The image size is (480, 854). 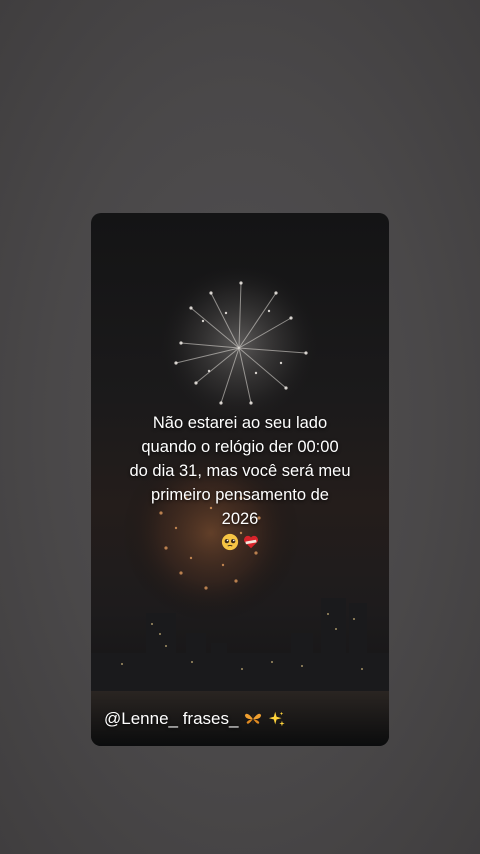 I want to click on watermark: @Lenne_ frases_, so click(x=195, y=719).